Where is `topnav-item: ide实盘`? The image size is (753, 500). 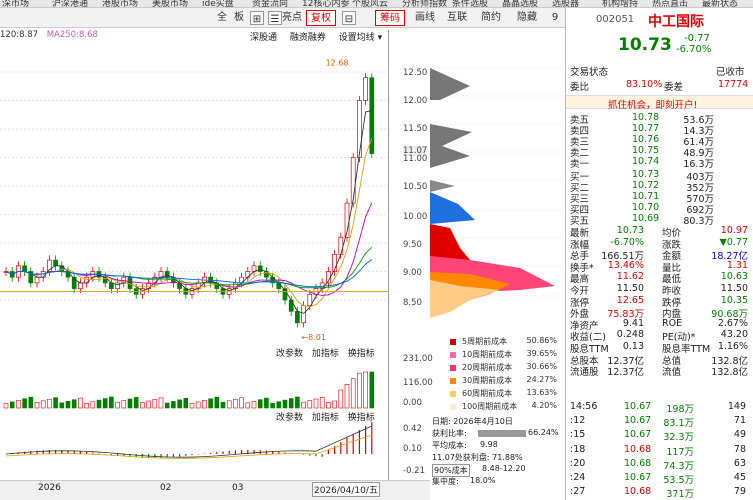
topnav-item: ide实盘 is located at coordinates (218, 3).